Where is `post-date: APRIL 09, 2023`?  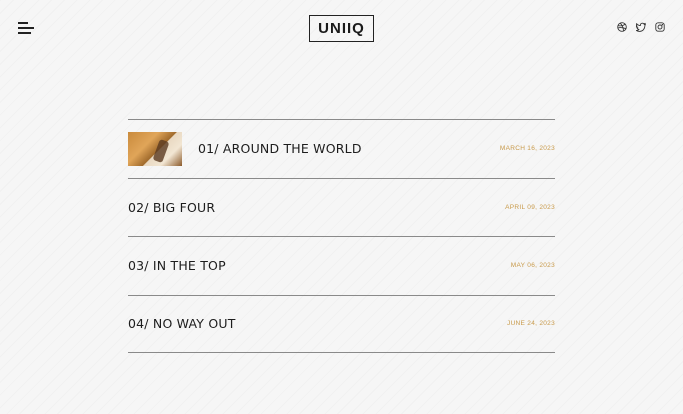 post-date: APRIL 09, 2023 is located at coordinates (530, 207).